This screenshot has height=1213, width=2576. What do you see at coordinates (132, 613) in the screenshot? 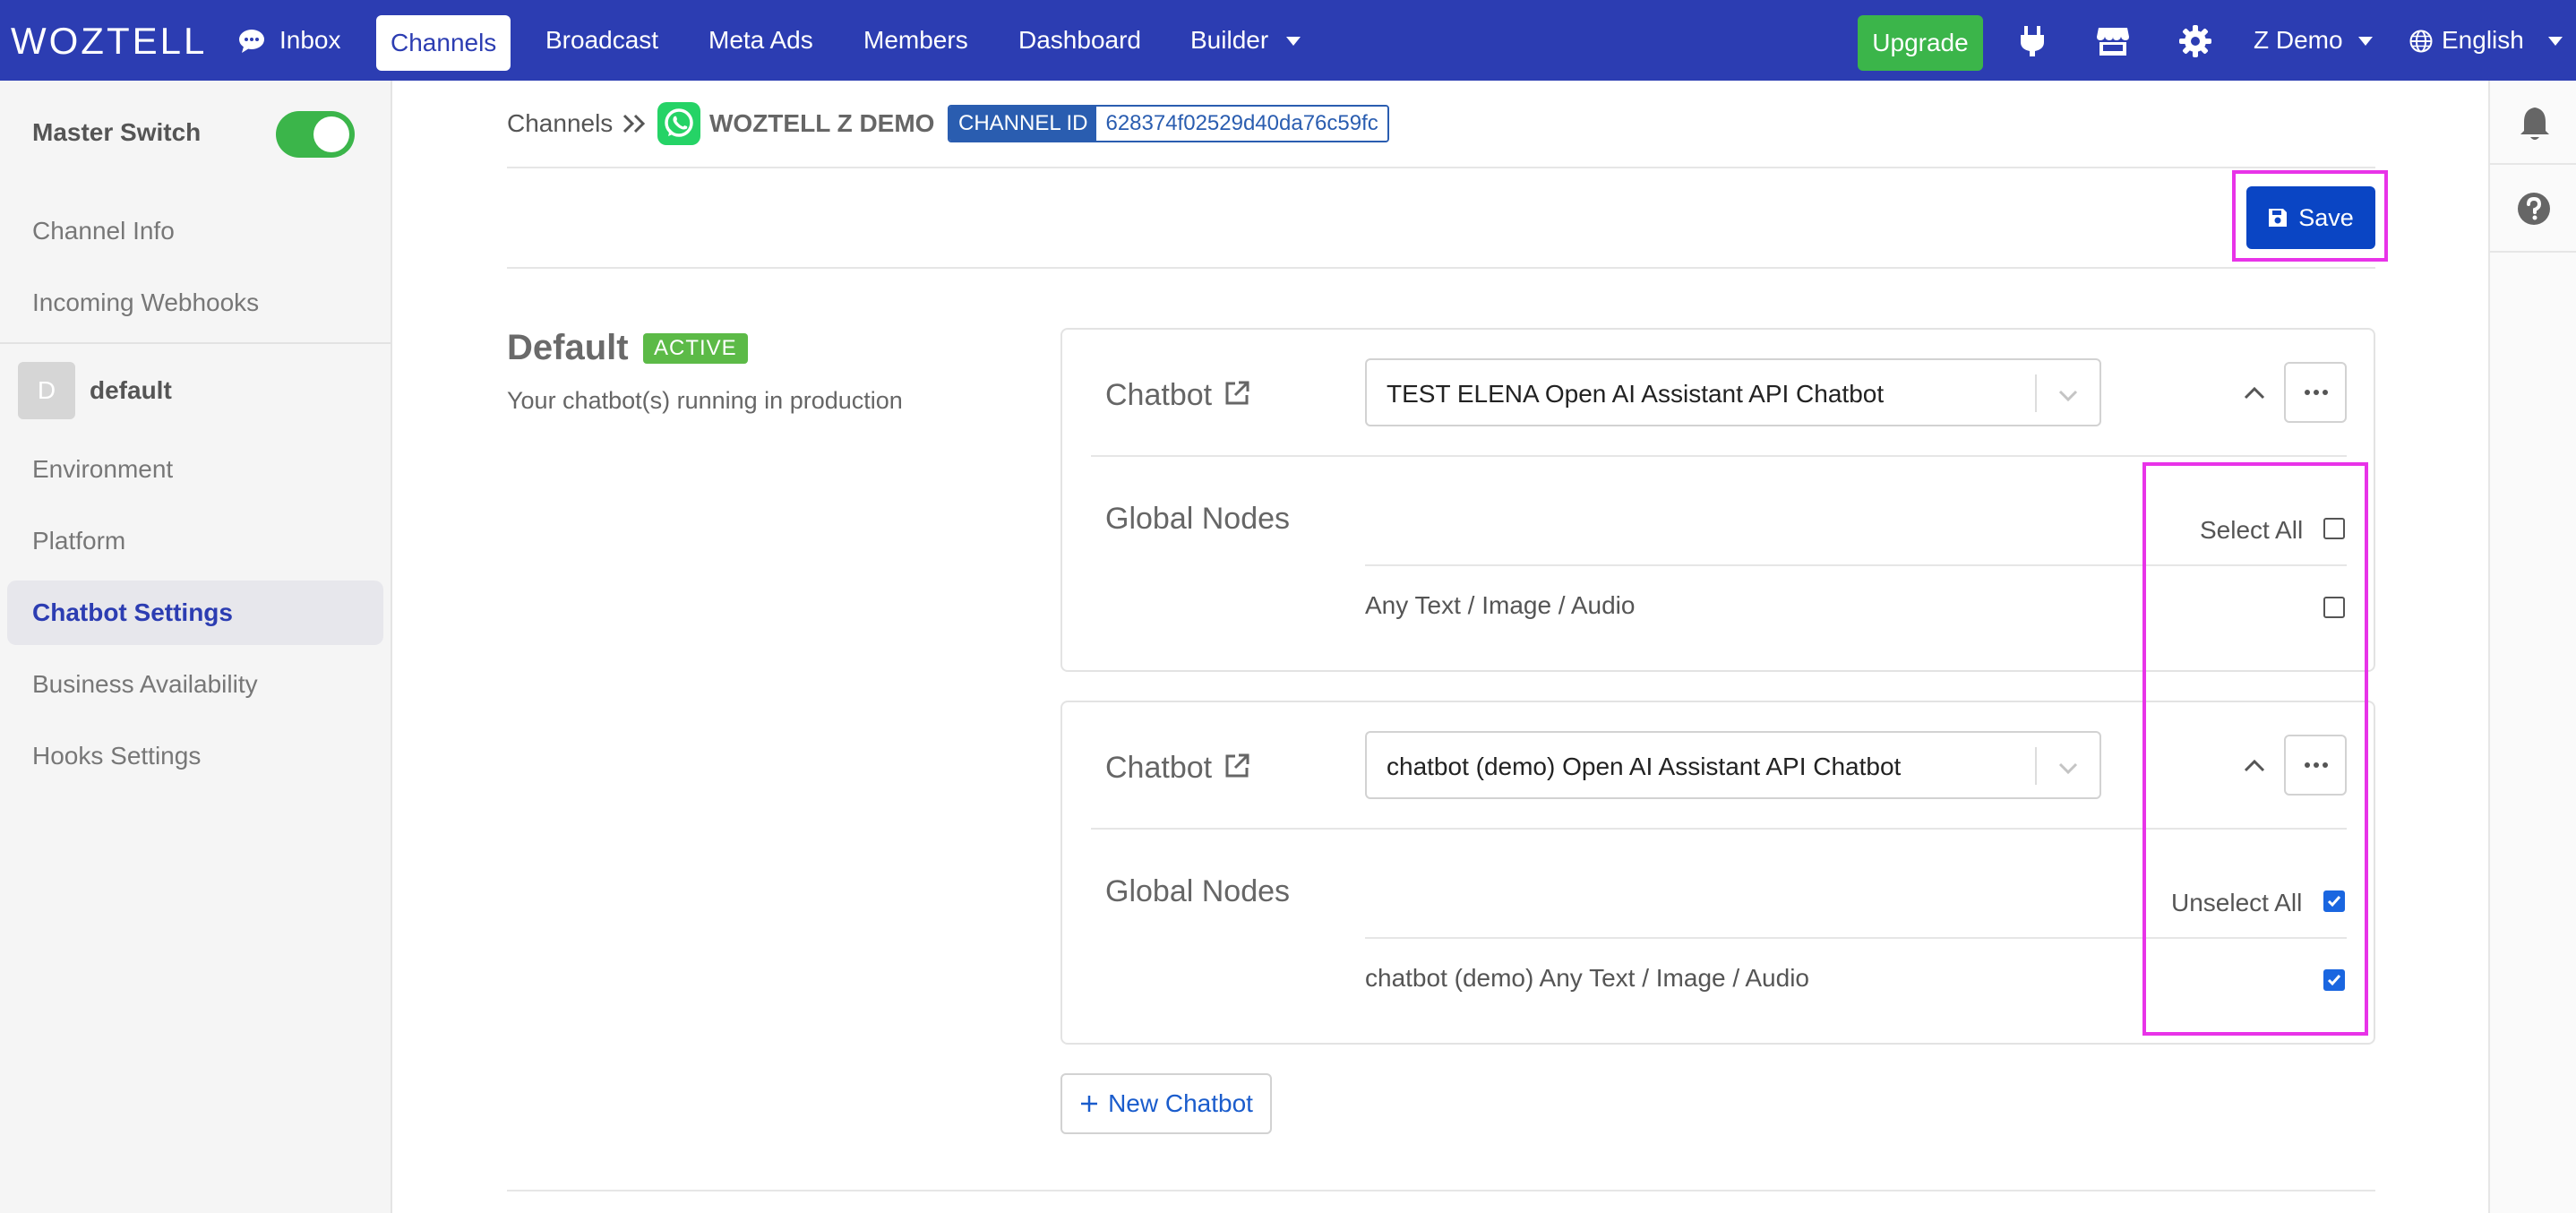
I see `sidebar-item-chatbot-settings: Chatbot Settings` at bounding box center [132, 613].